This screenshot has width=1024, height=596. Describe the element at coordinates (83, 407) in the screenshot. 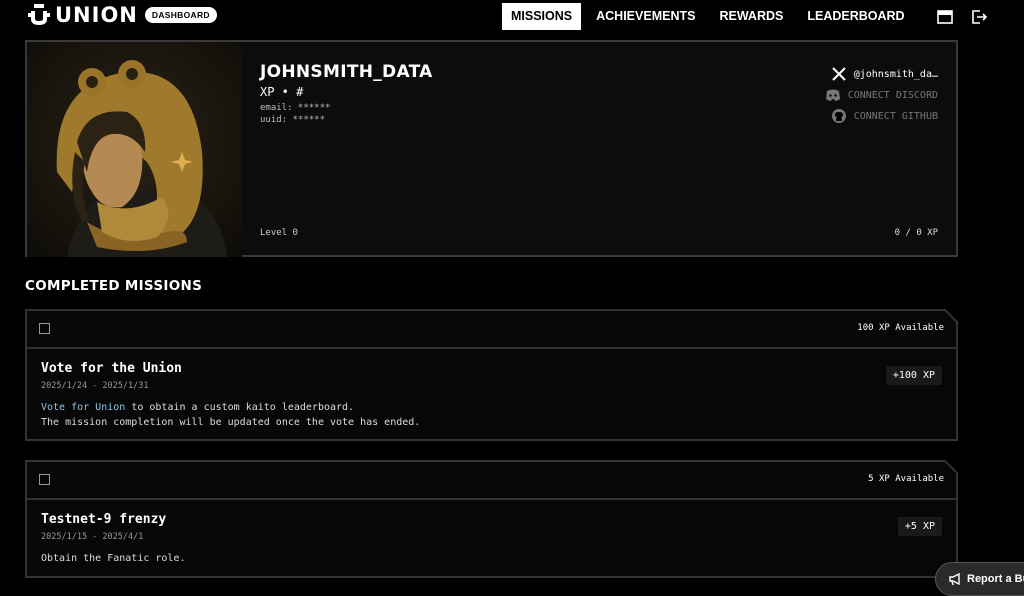

I see `vote-link: Vote for Union` at that location.